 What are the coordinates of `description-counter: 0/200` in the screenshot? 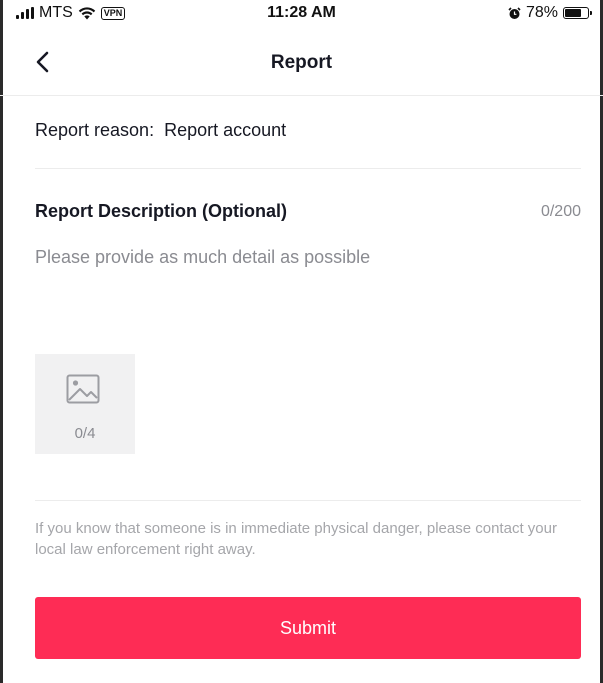 It's located at (560, 211).